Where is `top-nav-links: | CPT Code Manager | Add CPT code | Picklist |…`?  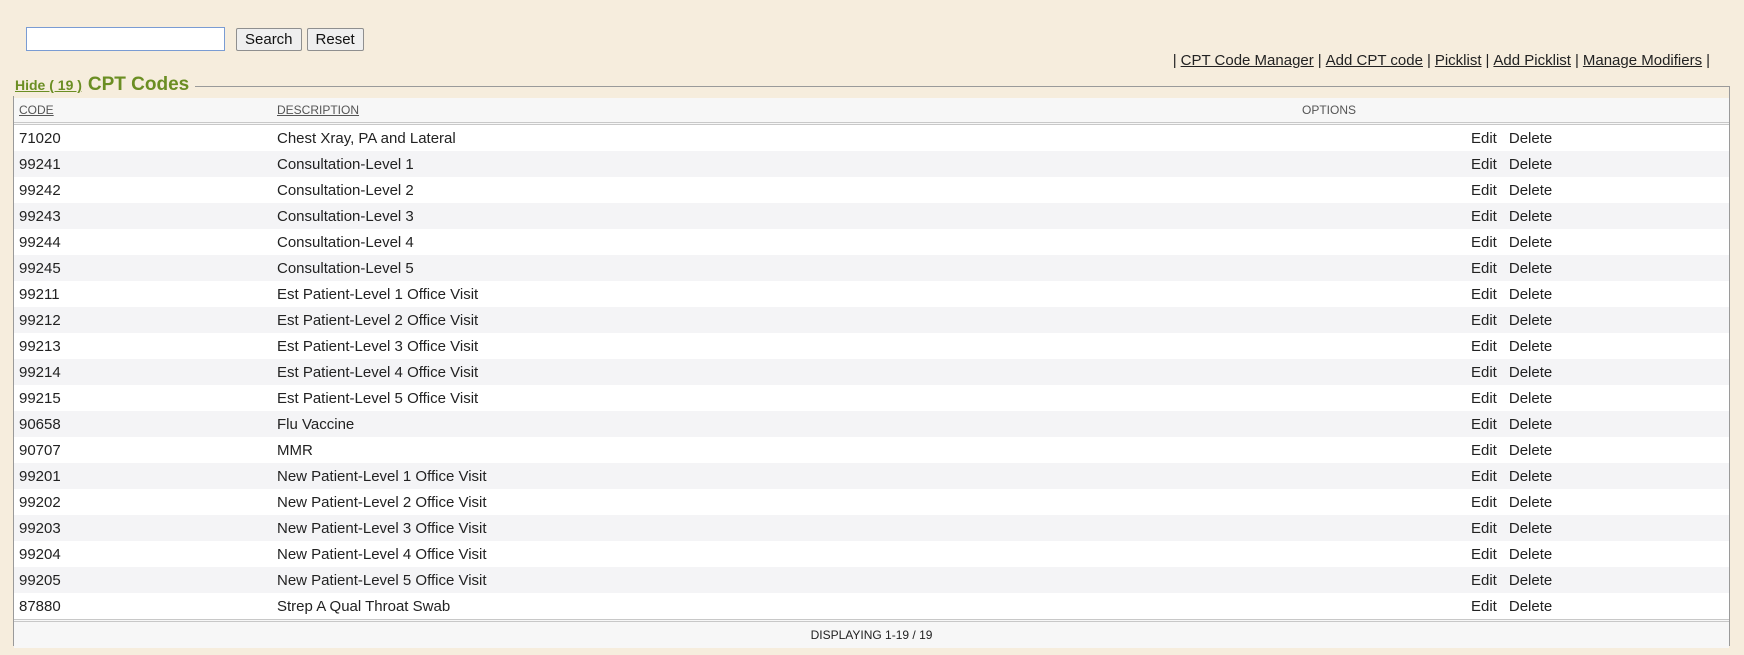
top-nav-links: | CPT Code Manager | Add CPT code | Picklist |… is located at coordinates (1441, 60).